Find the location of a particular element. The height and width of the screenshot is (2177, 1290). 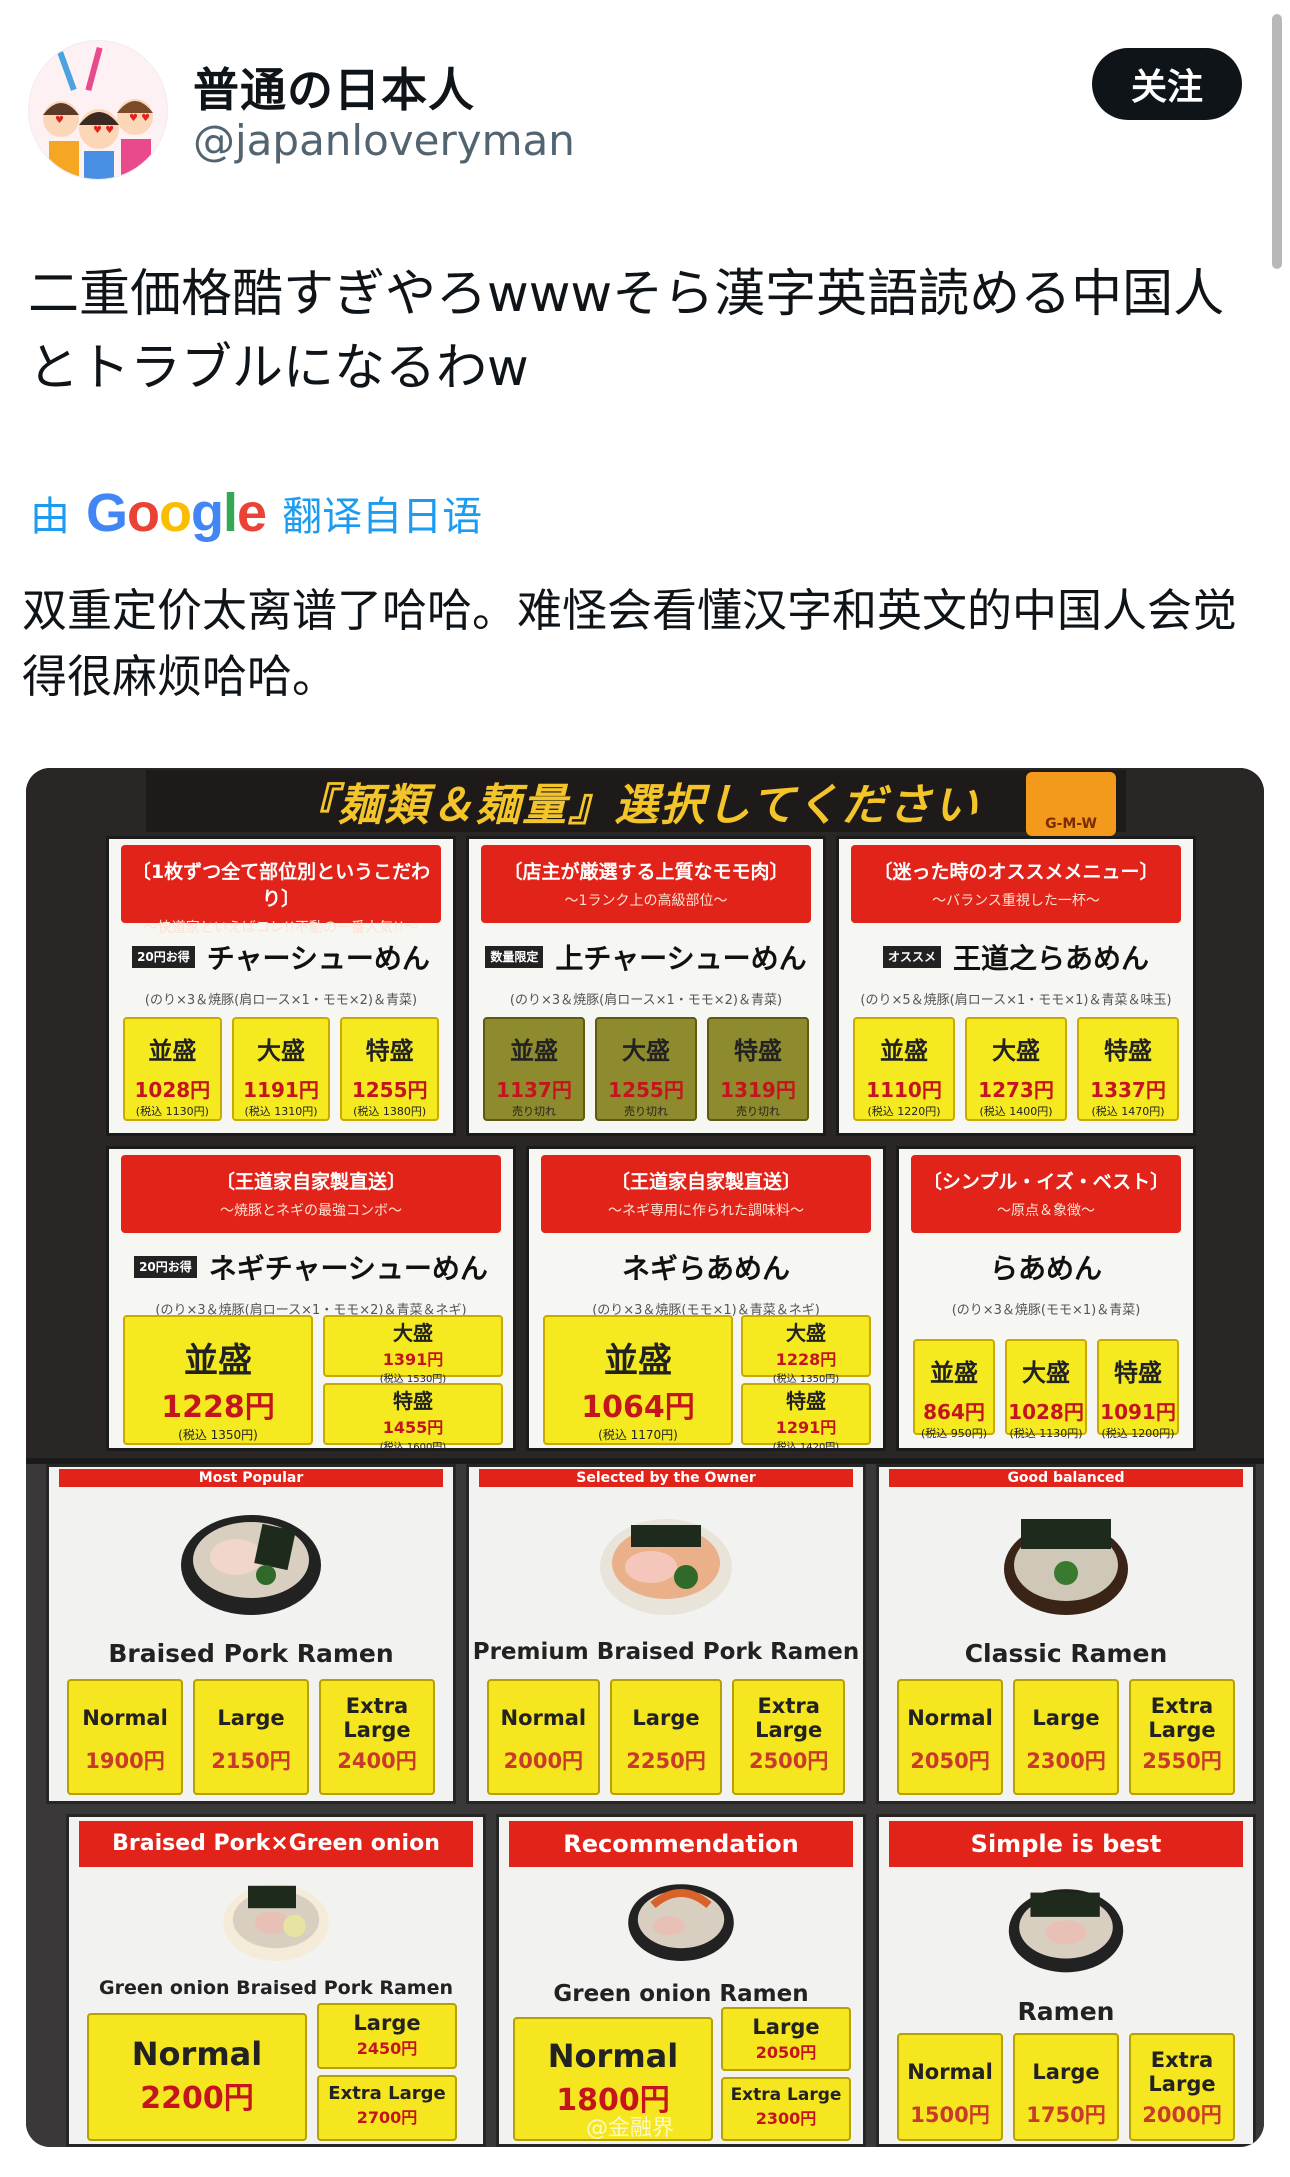

jp-card-tag: 〔王道家自家製直送〕 〜焼豚とネギの最強コンボ〜 is located at coordinates (311, 1194).